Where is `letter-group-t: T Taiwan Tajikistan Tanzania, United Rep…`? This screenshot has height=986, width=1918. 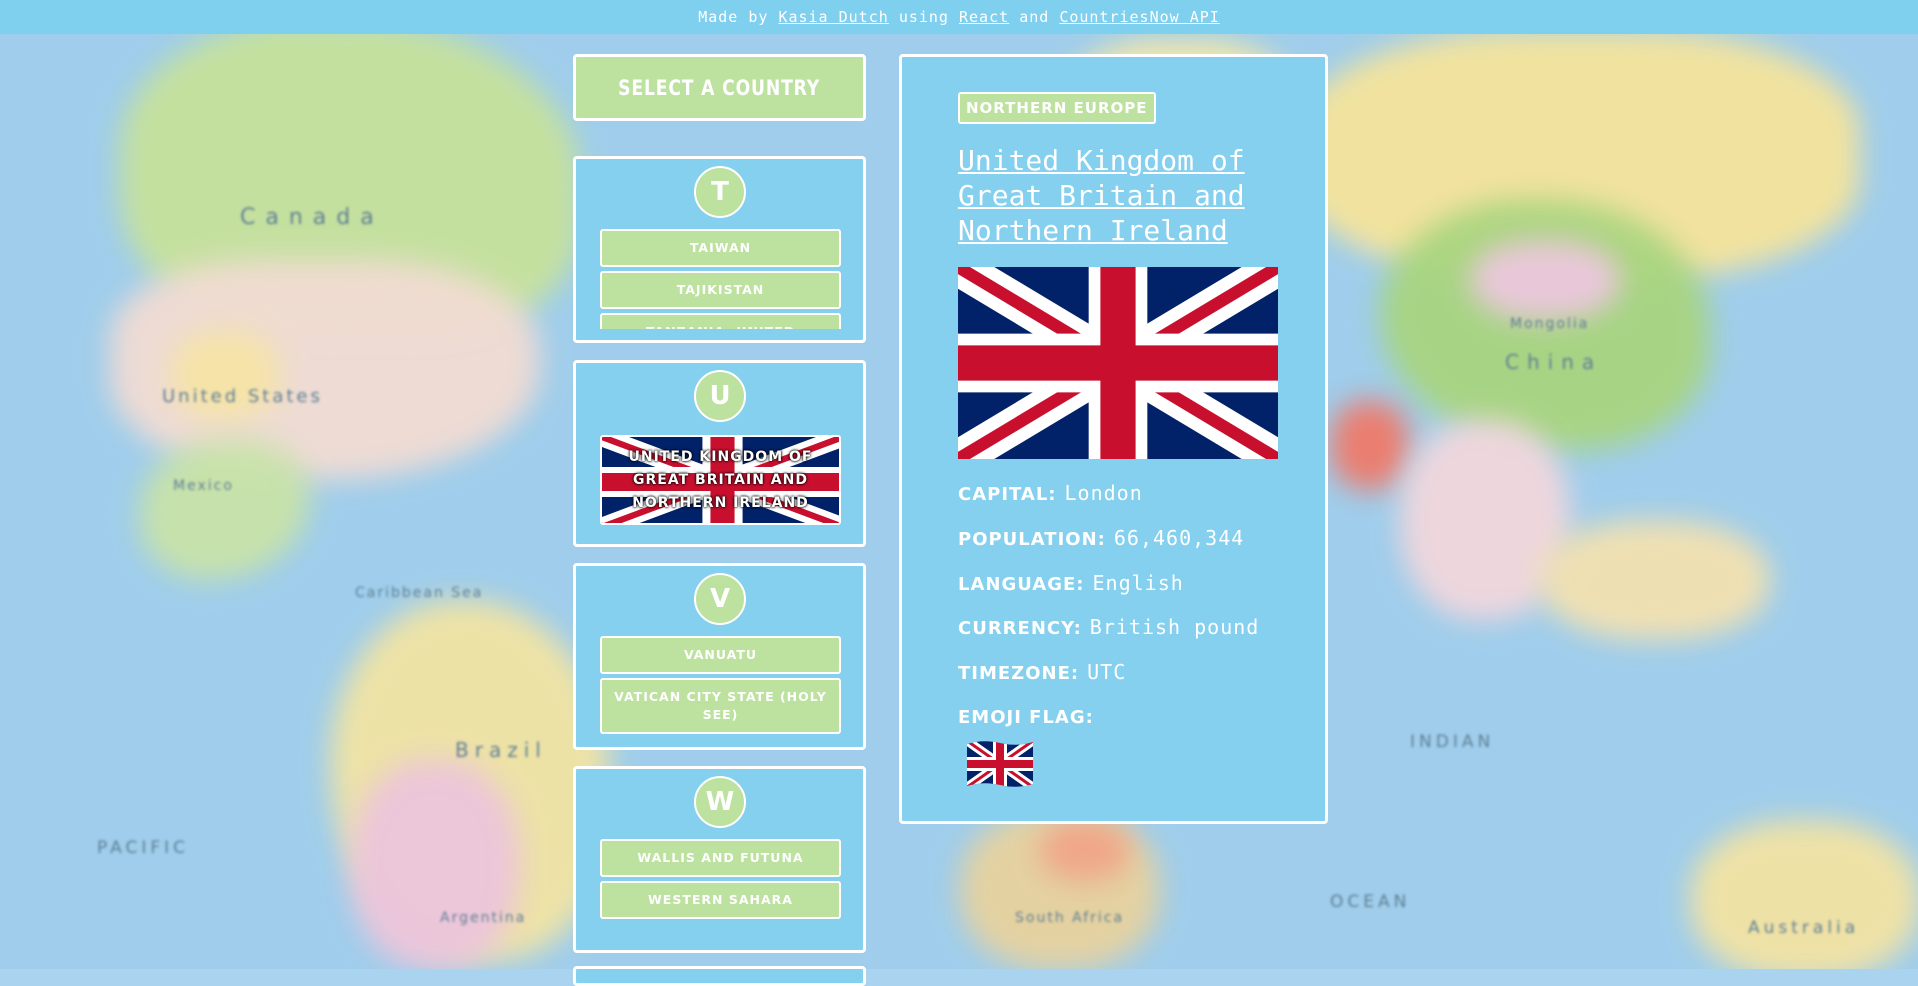
letter-group-t: T Taiwan Tajikistan Tanzania, United Rep… is located at coordinates (719, 249).